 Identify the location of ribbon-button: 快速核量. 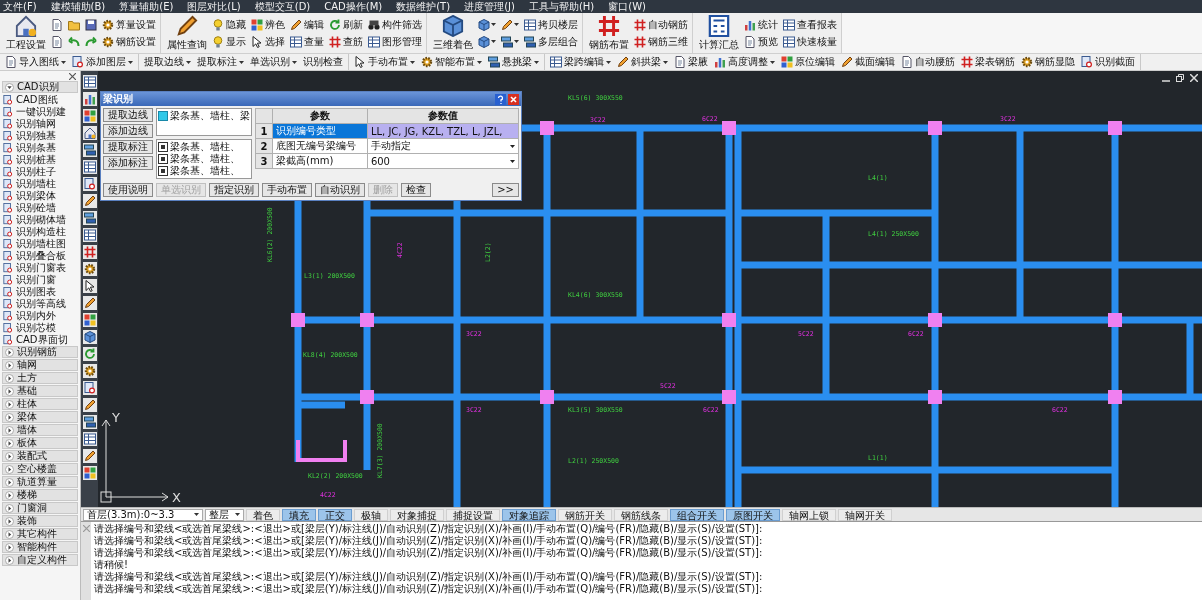
(810, 41).